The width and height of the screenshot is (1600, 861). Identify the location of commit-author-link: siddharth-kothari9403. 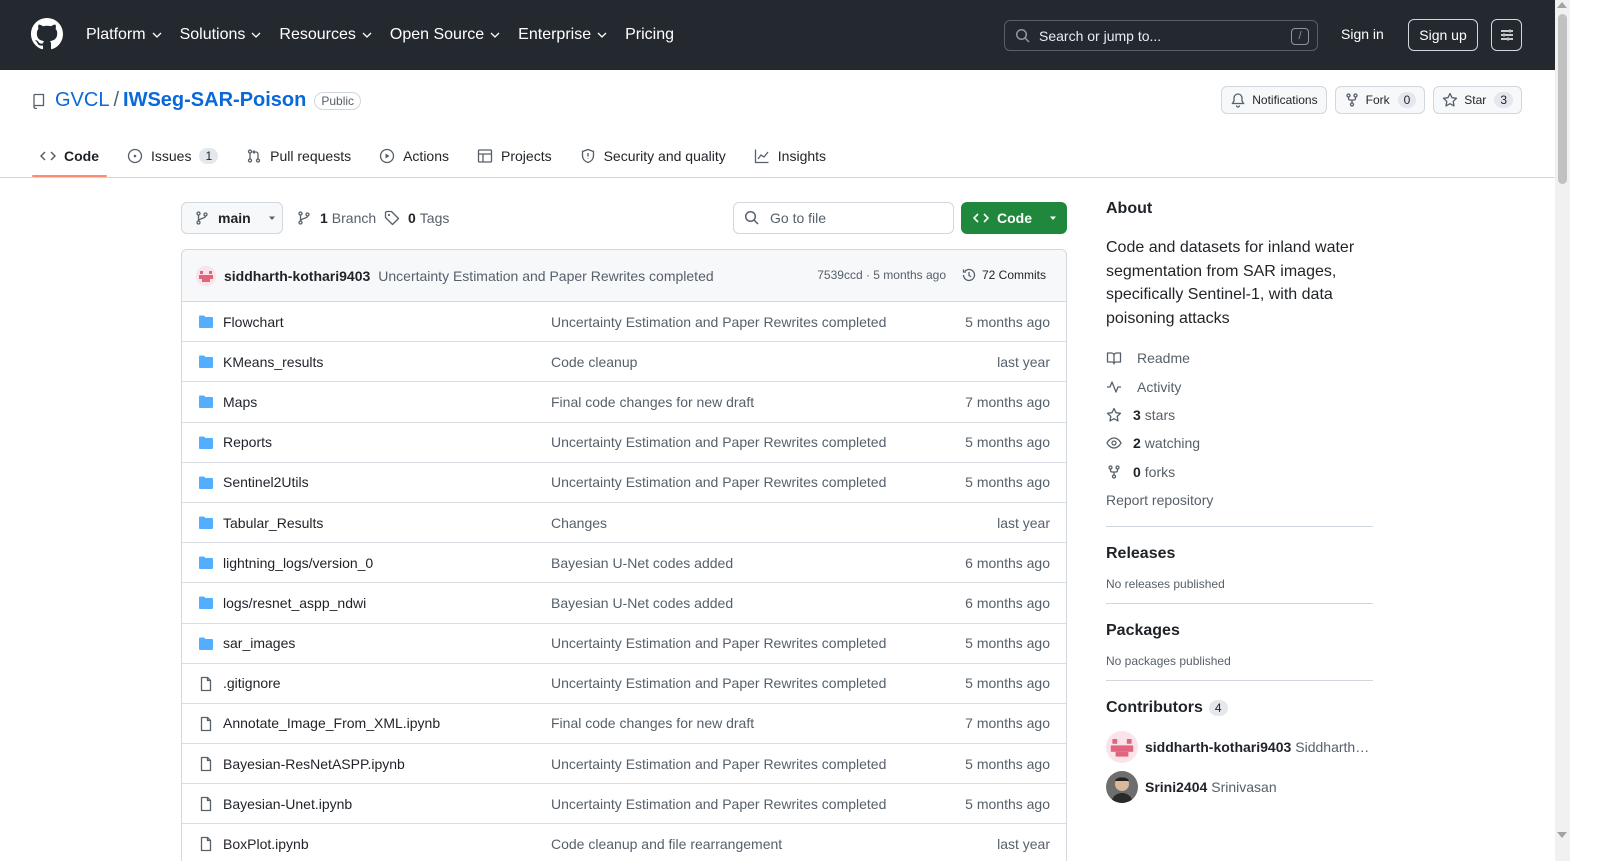
(297, 276).